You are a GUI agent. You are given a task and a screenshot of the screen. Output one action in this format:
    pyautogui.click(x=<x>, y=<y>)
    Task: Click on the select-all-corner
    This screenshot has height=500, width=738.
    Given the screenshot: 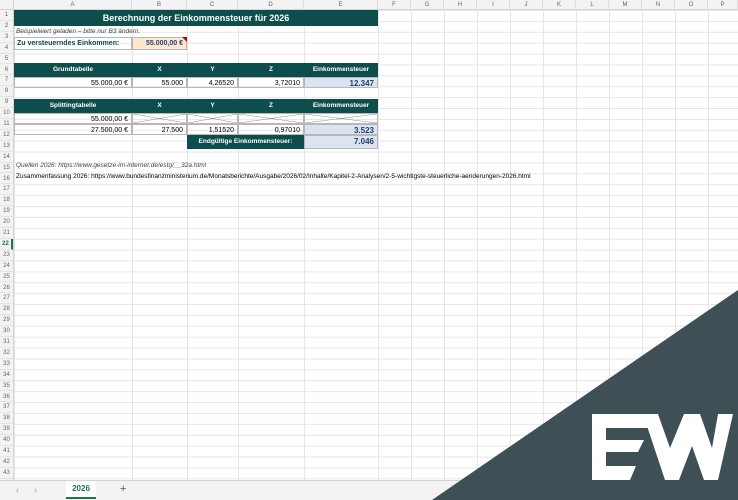 What is the action you would take?
    pyautogui.click(x=7, y=5)
    